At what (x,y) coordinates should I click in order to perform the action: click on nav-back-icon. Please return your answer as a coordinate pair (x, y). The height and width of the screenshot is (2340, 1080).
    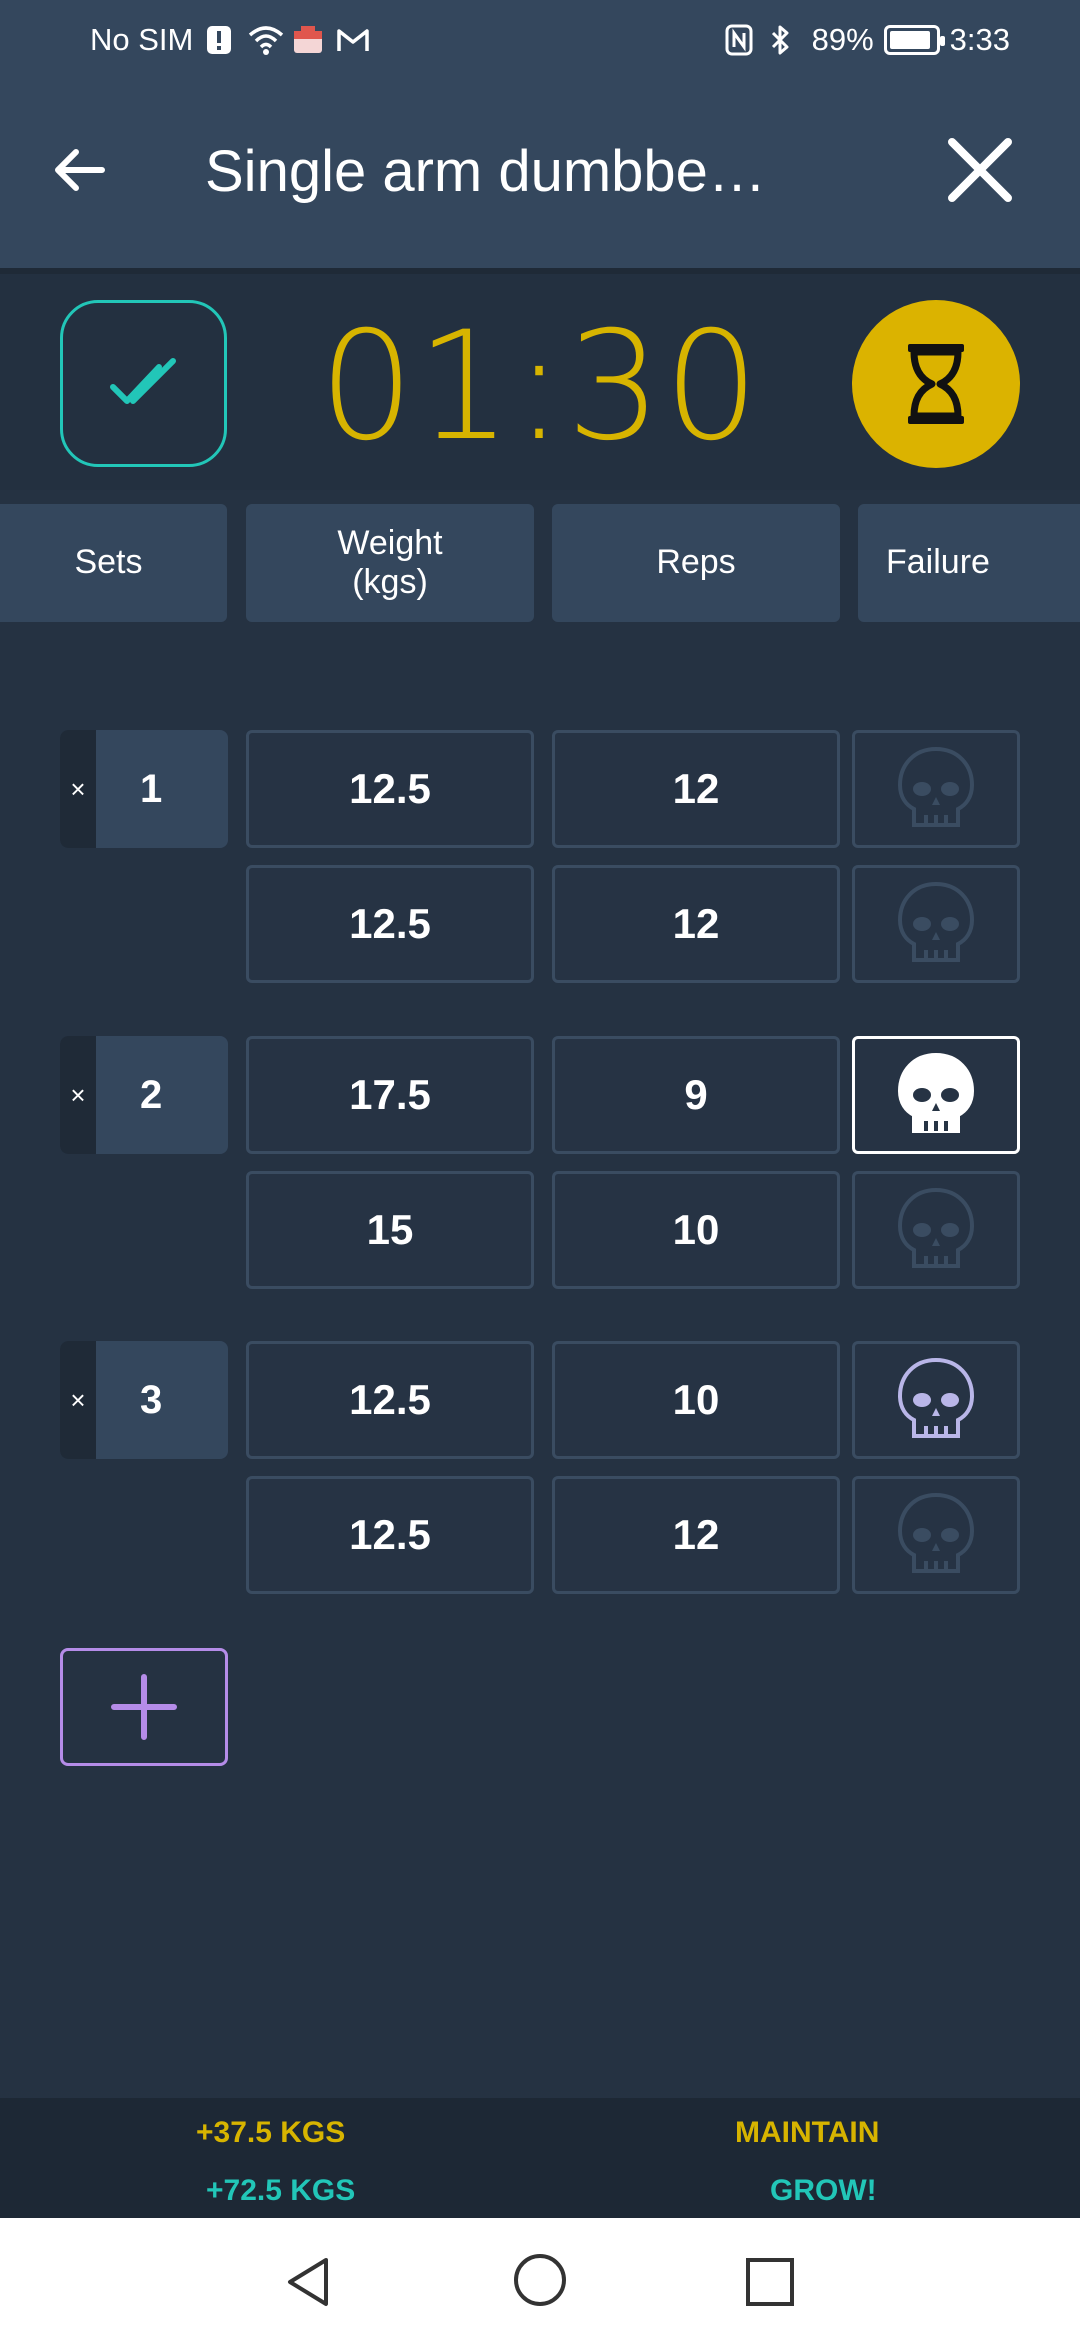
    Looking at the image, I should click on (308, 2282).